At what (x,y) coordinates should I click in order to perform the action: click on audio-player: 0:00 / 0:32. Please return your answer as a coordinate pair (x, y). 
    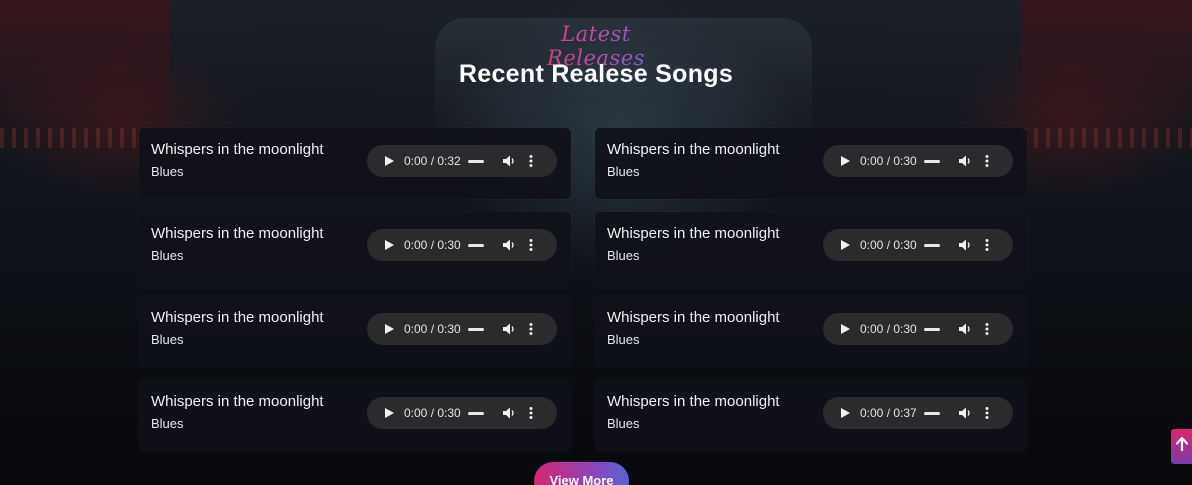
    Looking at the image, I should click on (462, 161).